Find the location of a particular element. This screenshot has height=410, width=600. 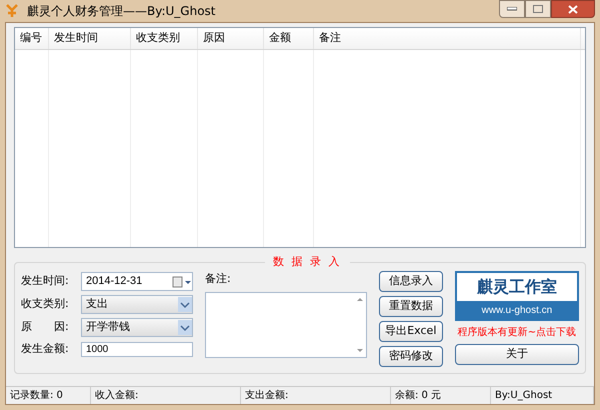

maximize-button is located at coordinates (538, 9).